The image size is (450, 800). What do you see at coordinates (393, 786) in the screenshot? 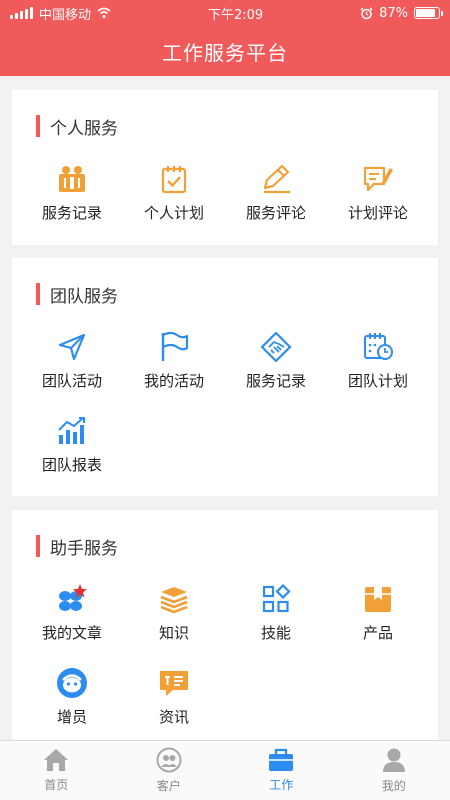
I see `tab-label: 我的` at bounding box center [393, 786].